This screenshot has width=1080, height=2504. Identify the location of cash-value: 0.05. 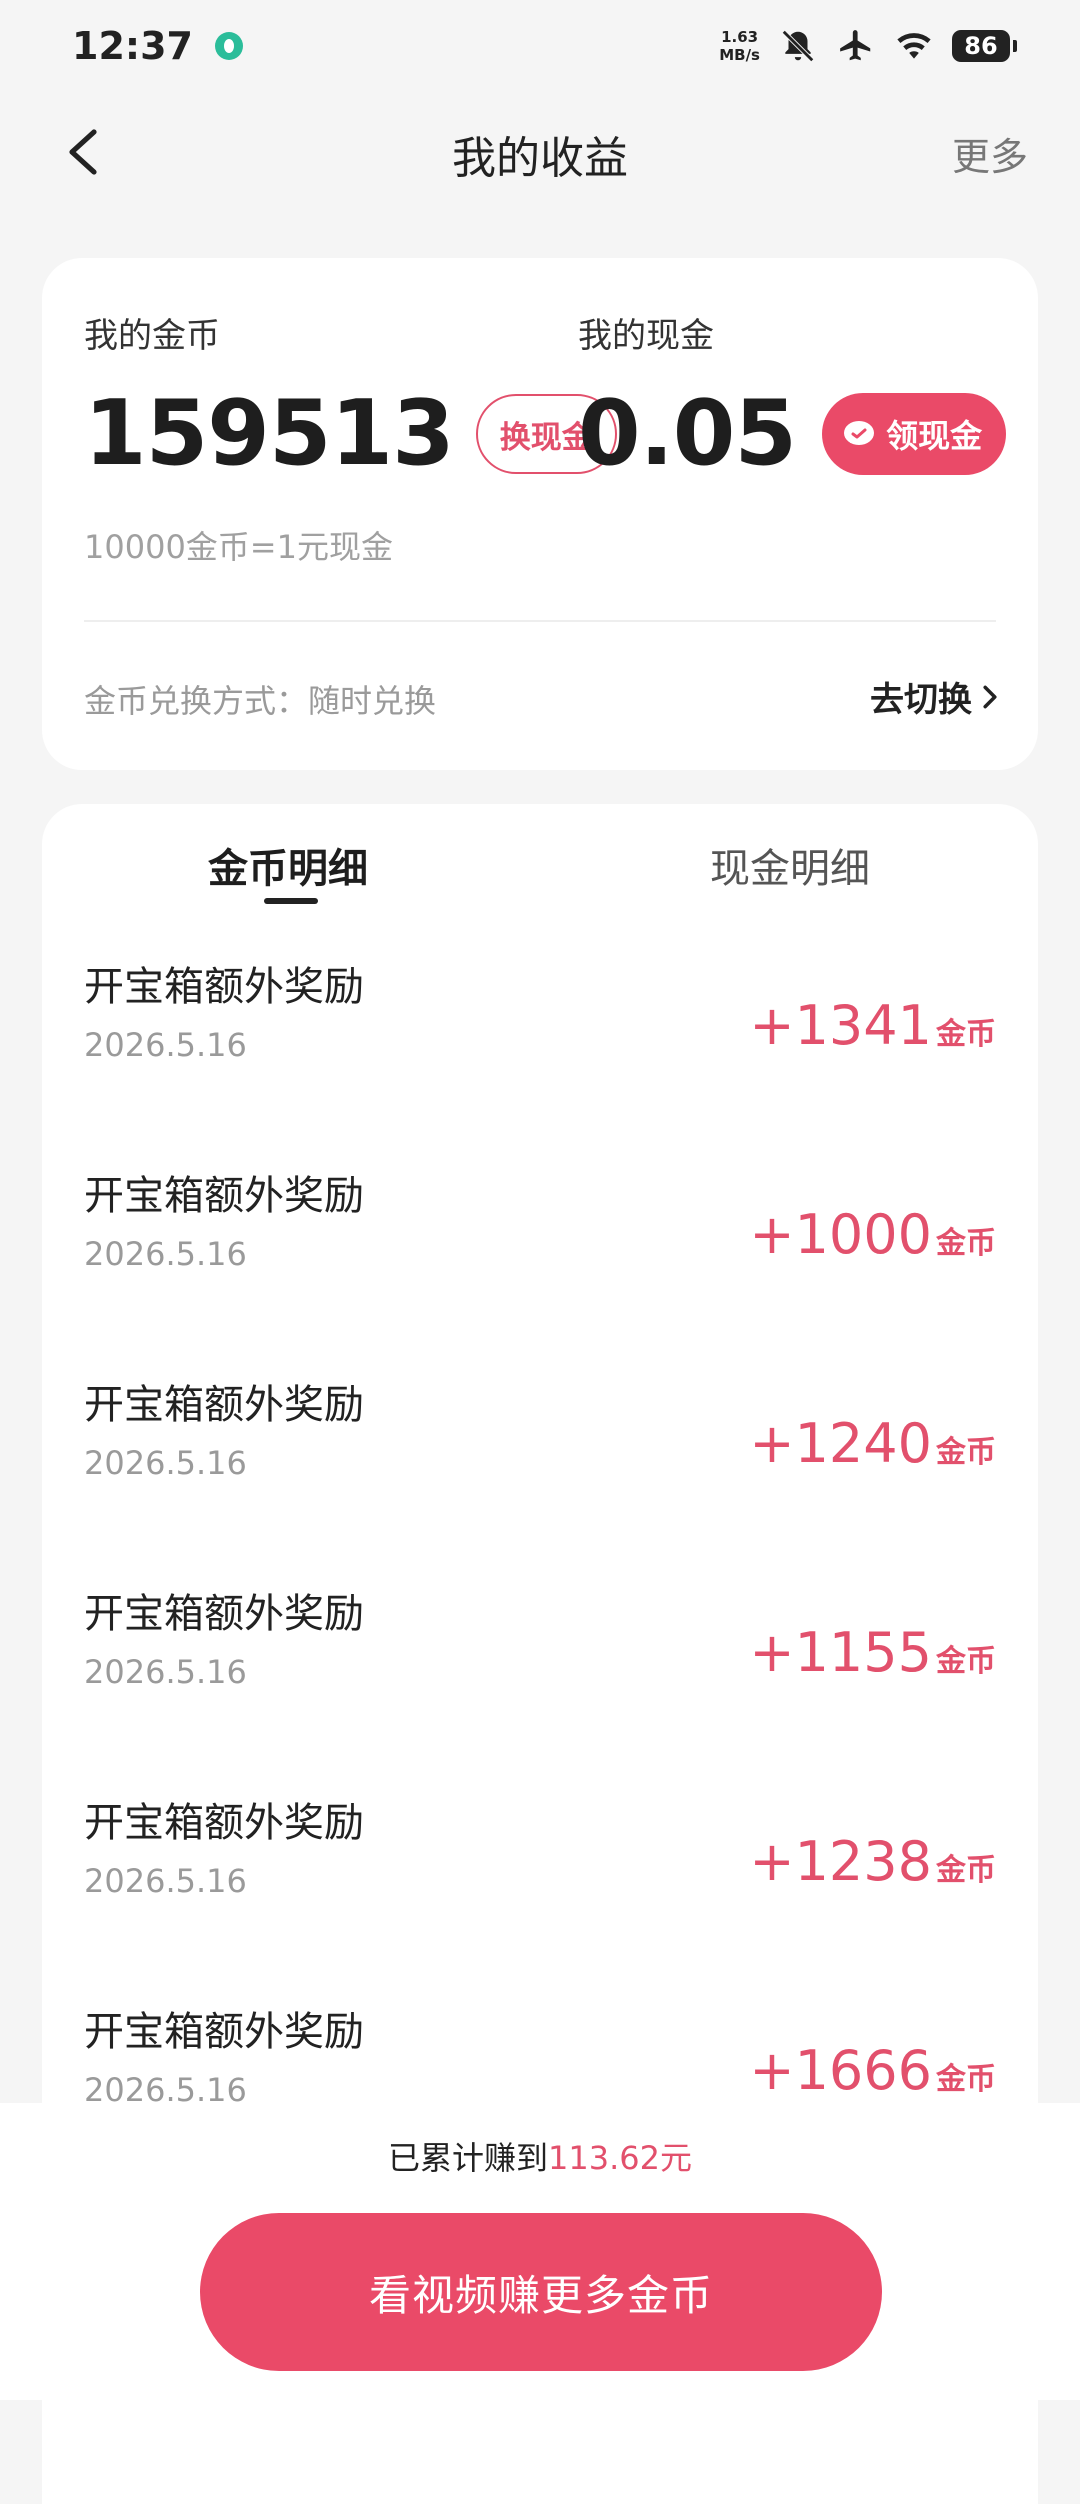
(687, 433).